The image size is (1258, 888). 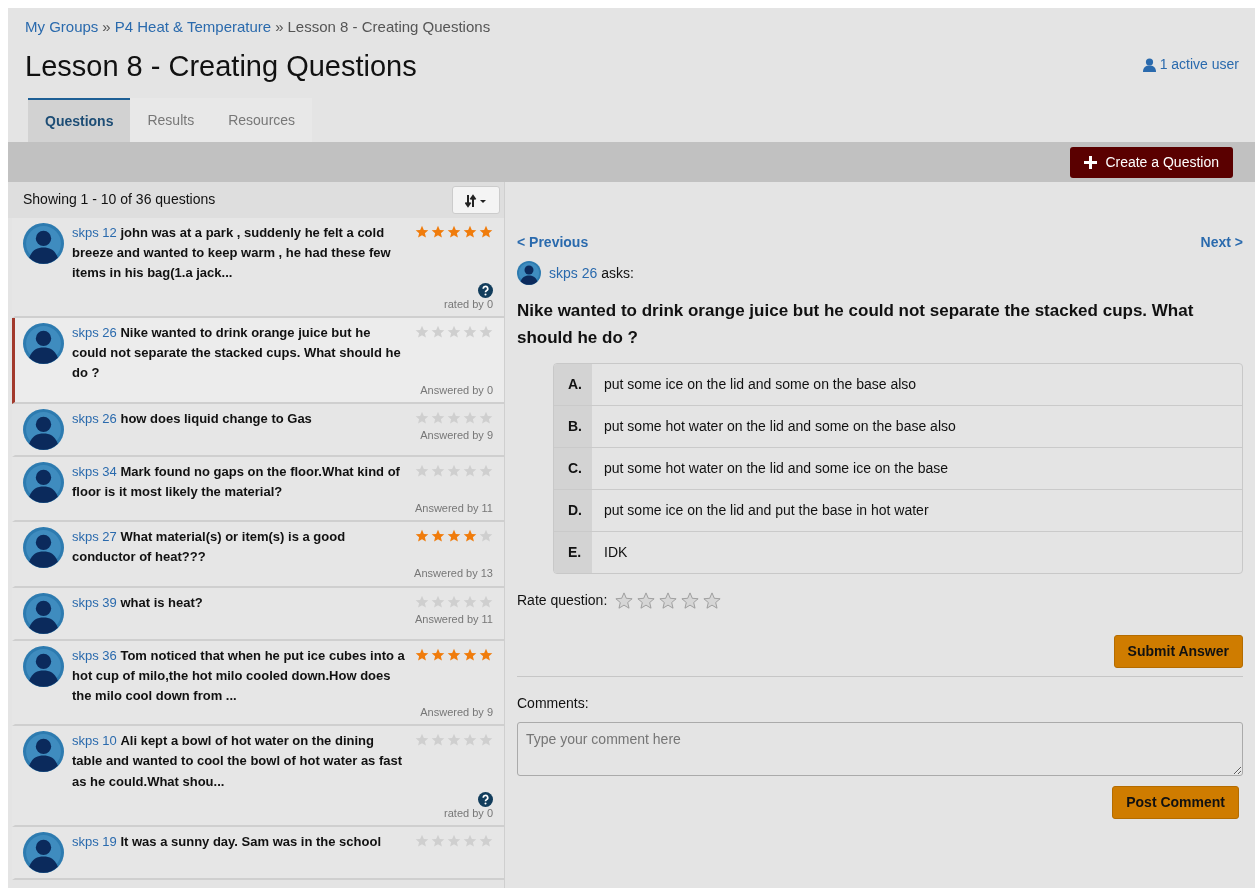 What do you see at coordinates (94, 602) in the screenshot?
I see `author-link: skps 39` at bounding box center [94, 602].